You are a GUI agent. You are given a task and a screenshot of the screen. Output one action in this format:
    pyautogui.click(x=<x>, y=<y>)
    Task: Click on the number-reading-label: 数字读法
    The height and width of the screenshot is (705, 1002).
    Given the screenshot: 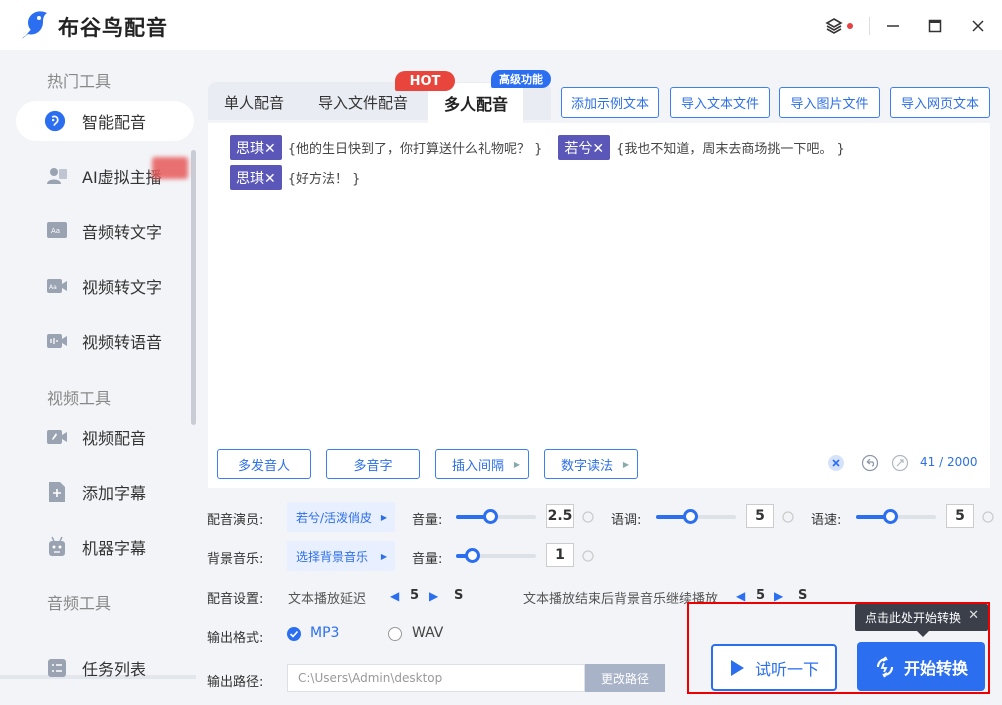 What is the action you would take?
    pyautogui.click(x=586, y=466)
    